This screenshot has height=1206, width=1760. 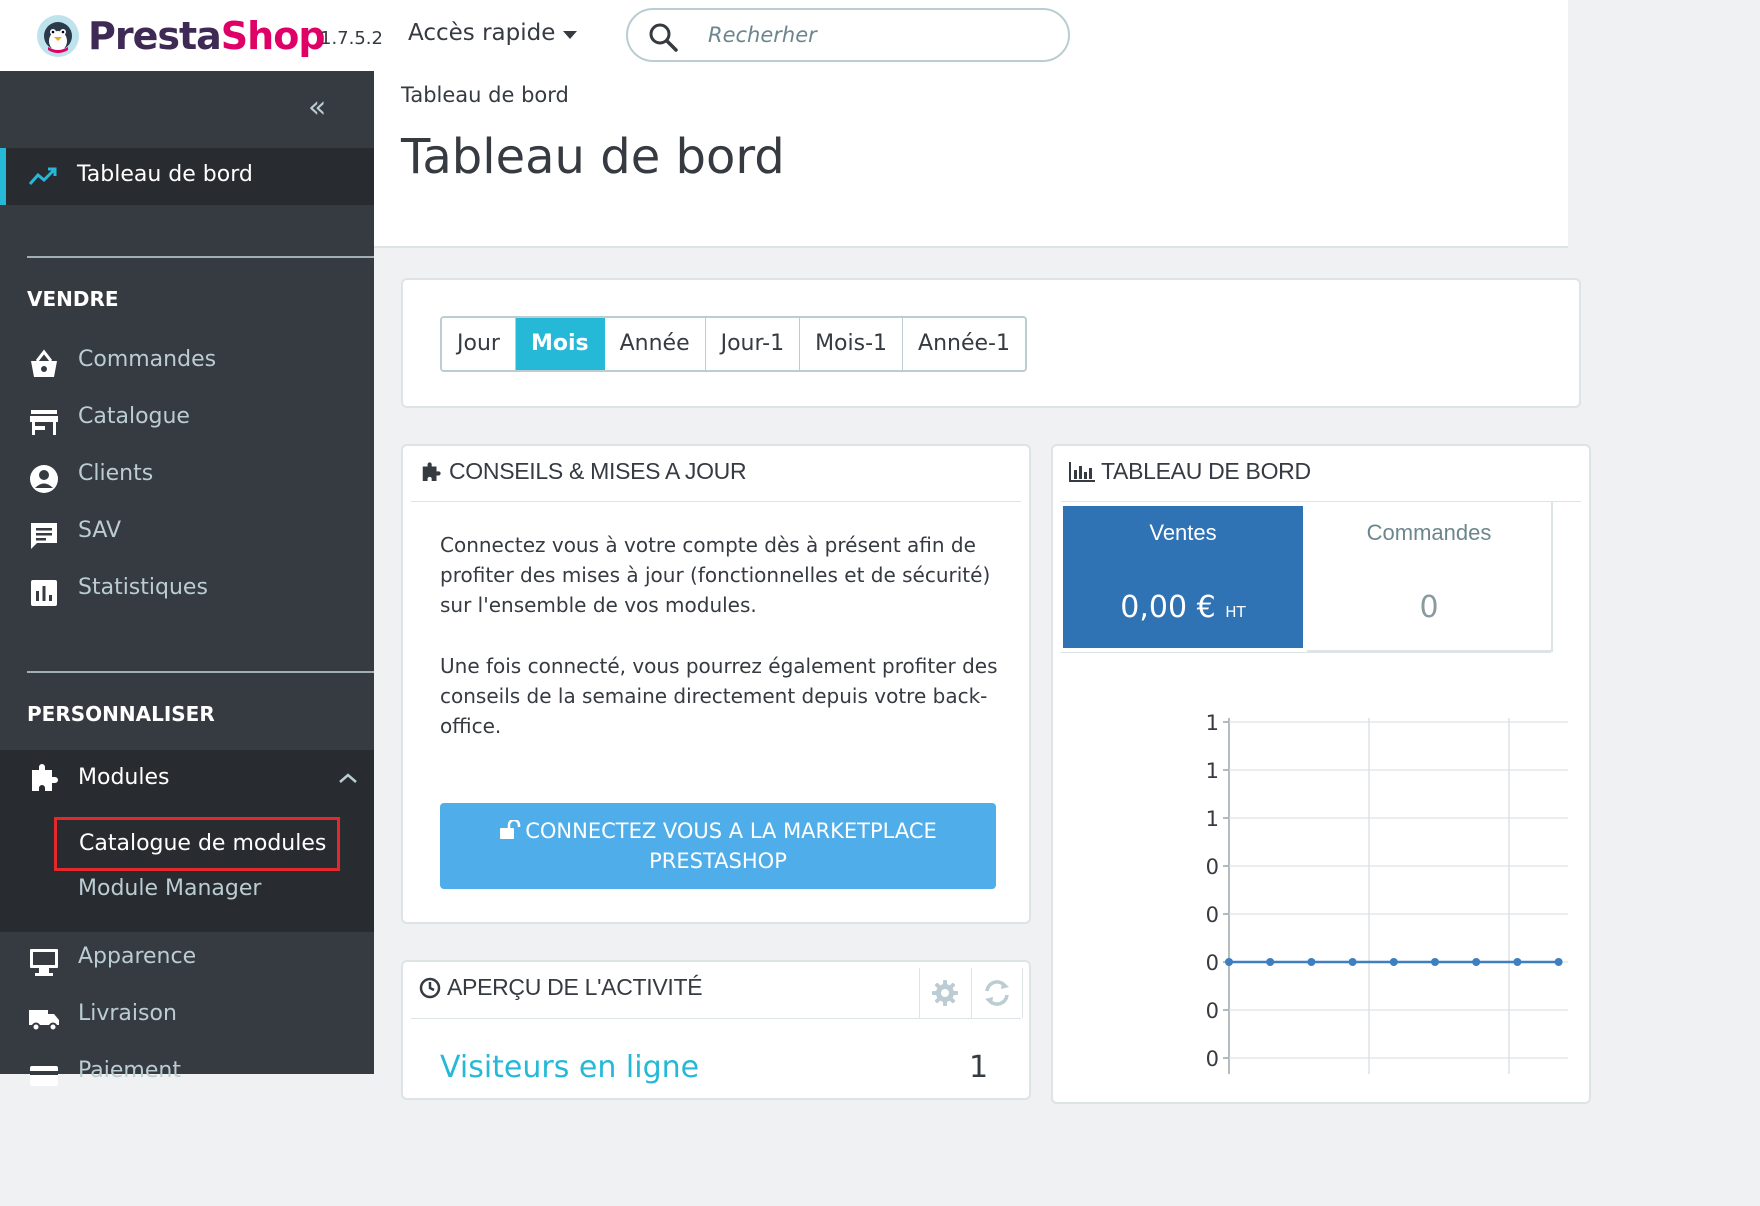 I want to click on store-icon, so click(x=44, y=422).